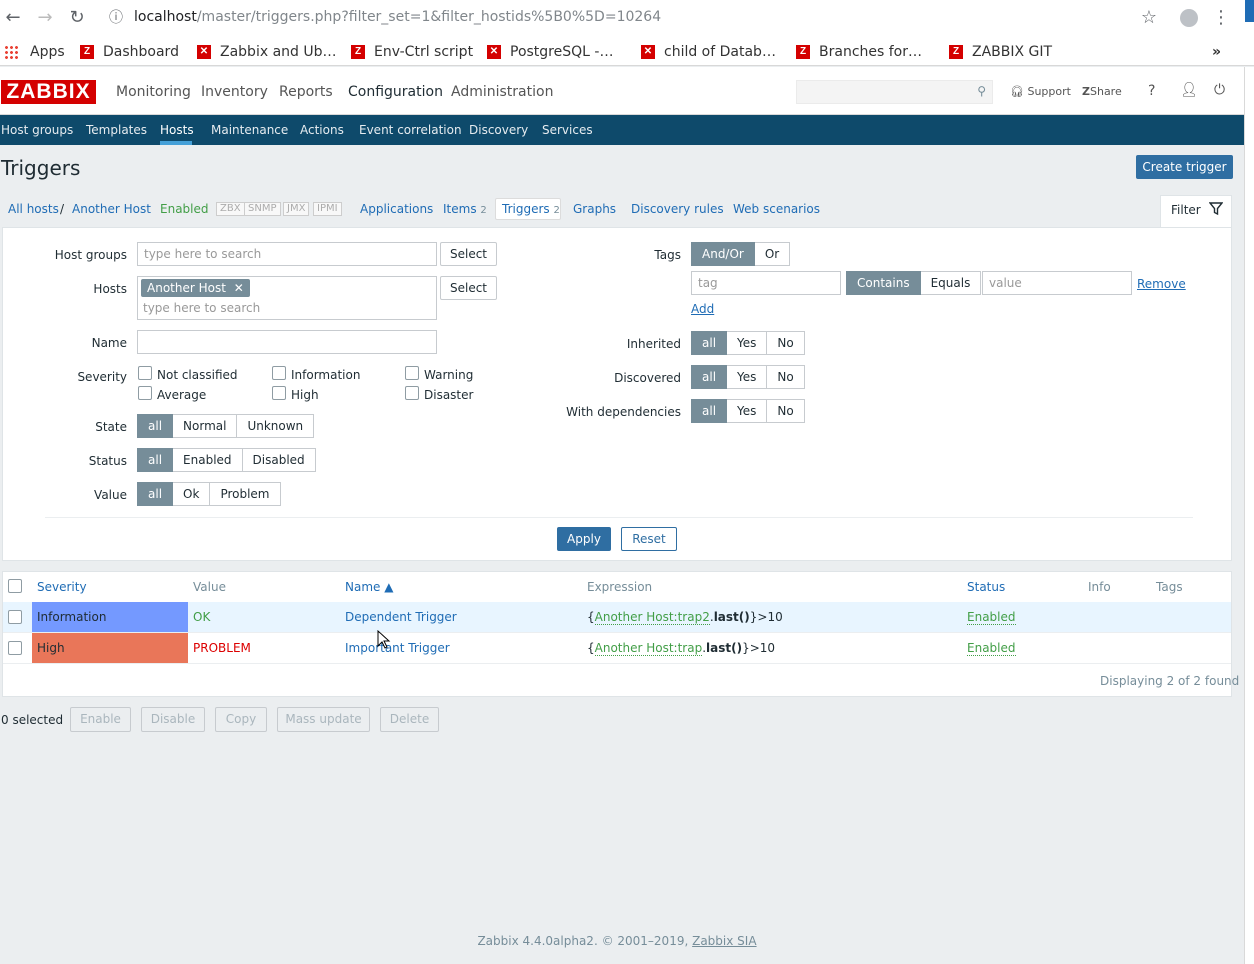 The width and height of the screenshot is (1254, 964). I want to click on tags-or: Or, so click(772, 254).